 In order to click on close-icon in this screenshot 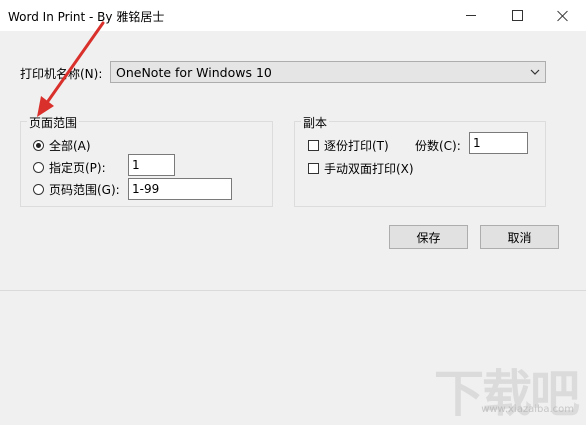, I will do `click(563, 16)`.